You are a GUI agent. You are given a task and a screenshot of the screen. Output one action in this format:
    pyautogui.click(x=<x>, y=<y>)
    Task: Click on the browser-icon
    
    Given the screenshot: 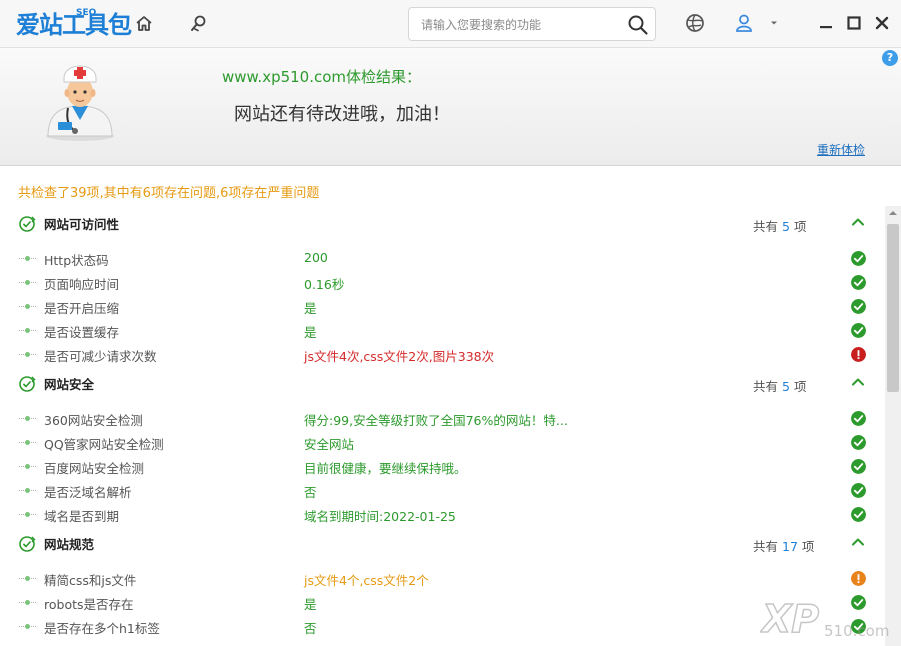 What is the action you would take?
    pyautogui.click(x=695, y=23)
    